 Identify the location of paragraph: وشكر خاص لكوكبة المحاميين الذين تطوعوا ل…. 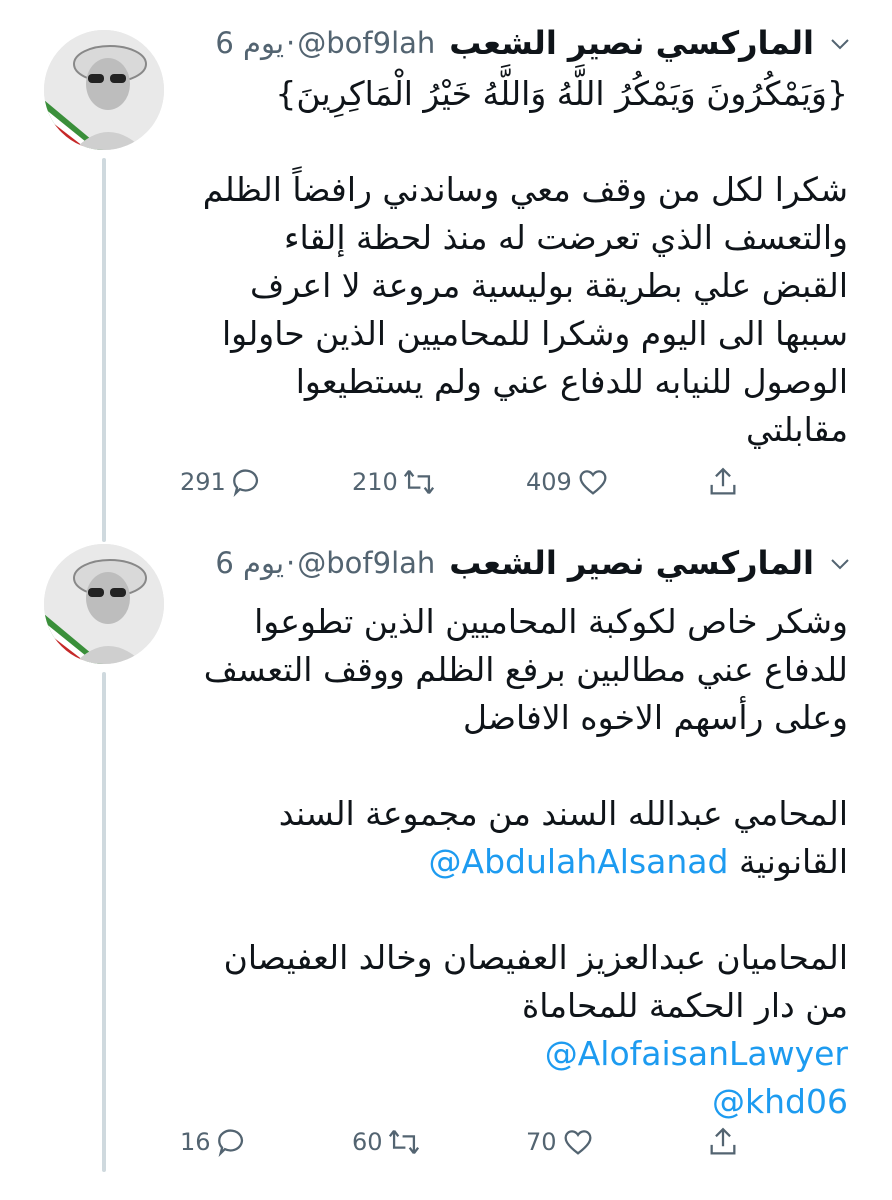
(525, 669).